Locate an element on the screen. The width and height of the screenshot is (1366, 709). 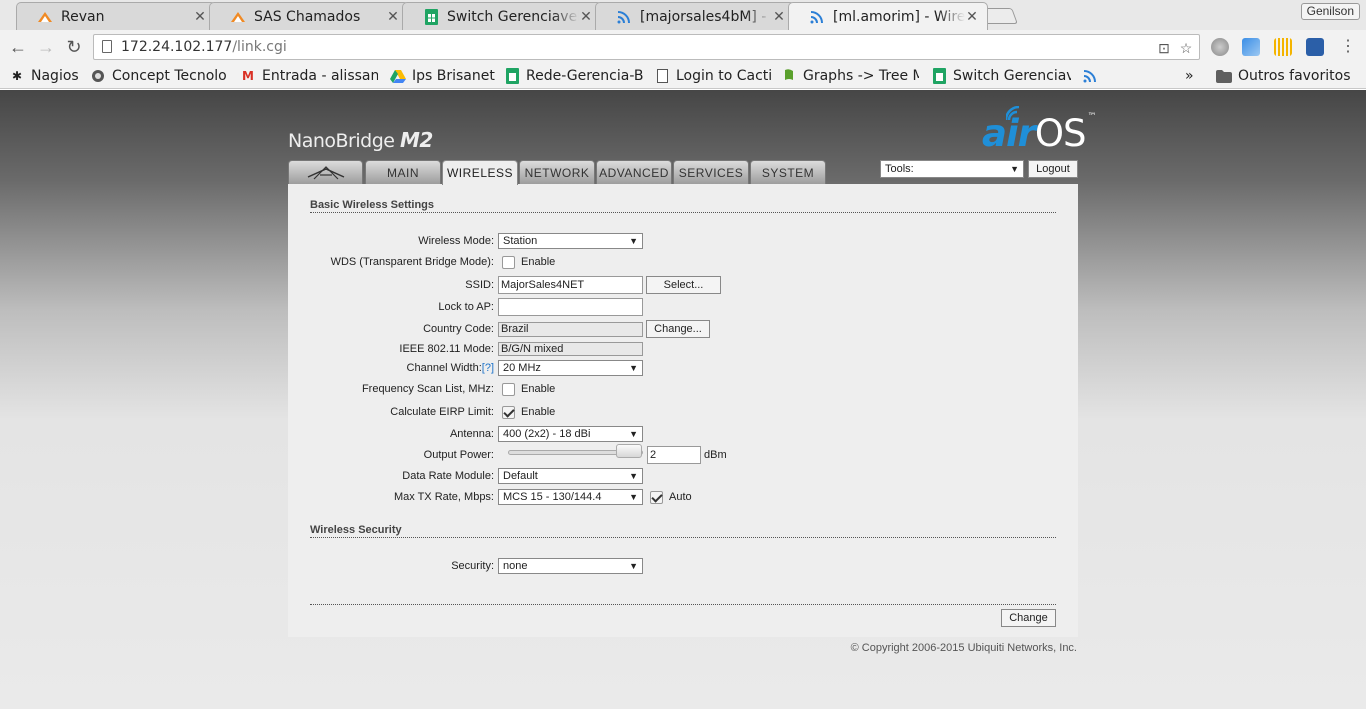
address-bar: 172.24.102.177/link.cgi ⊡ ☆ is located at coordinates (646, 47).